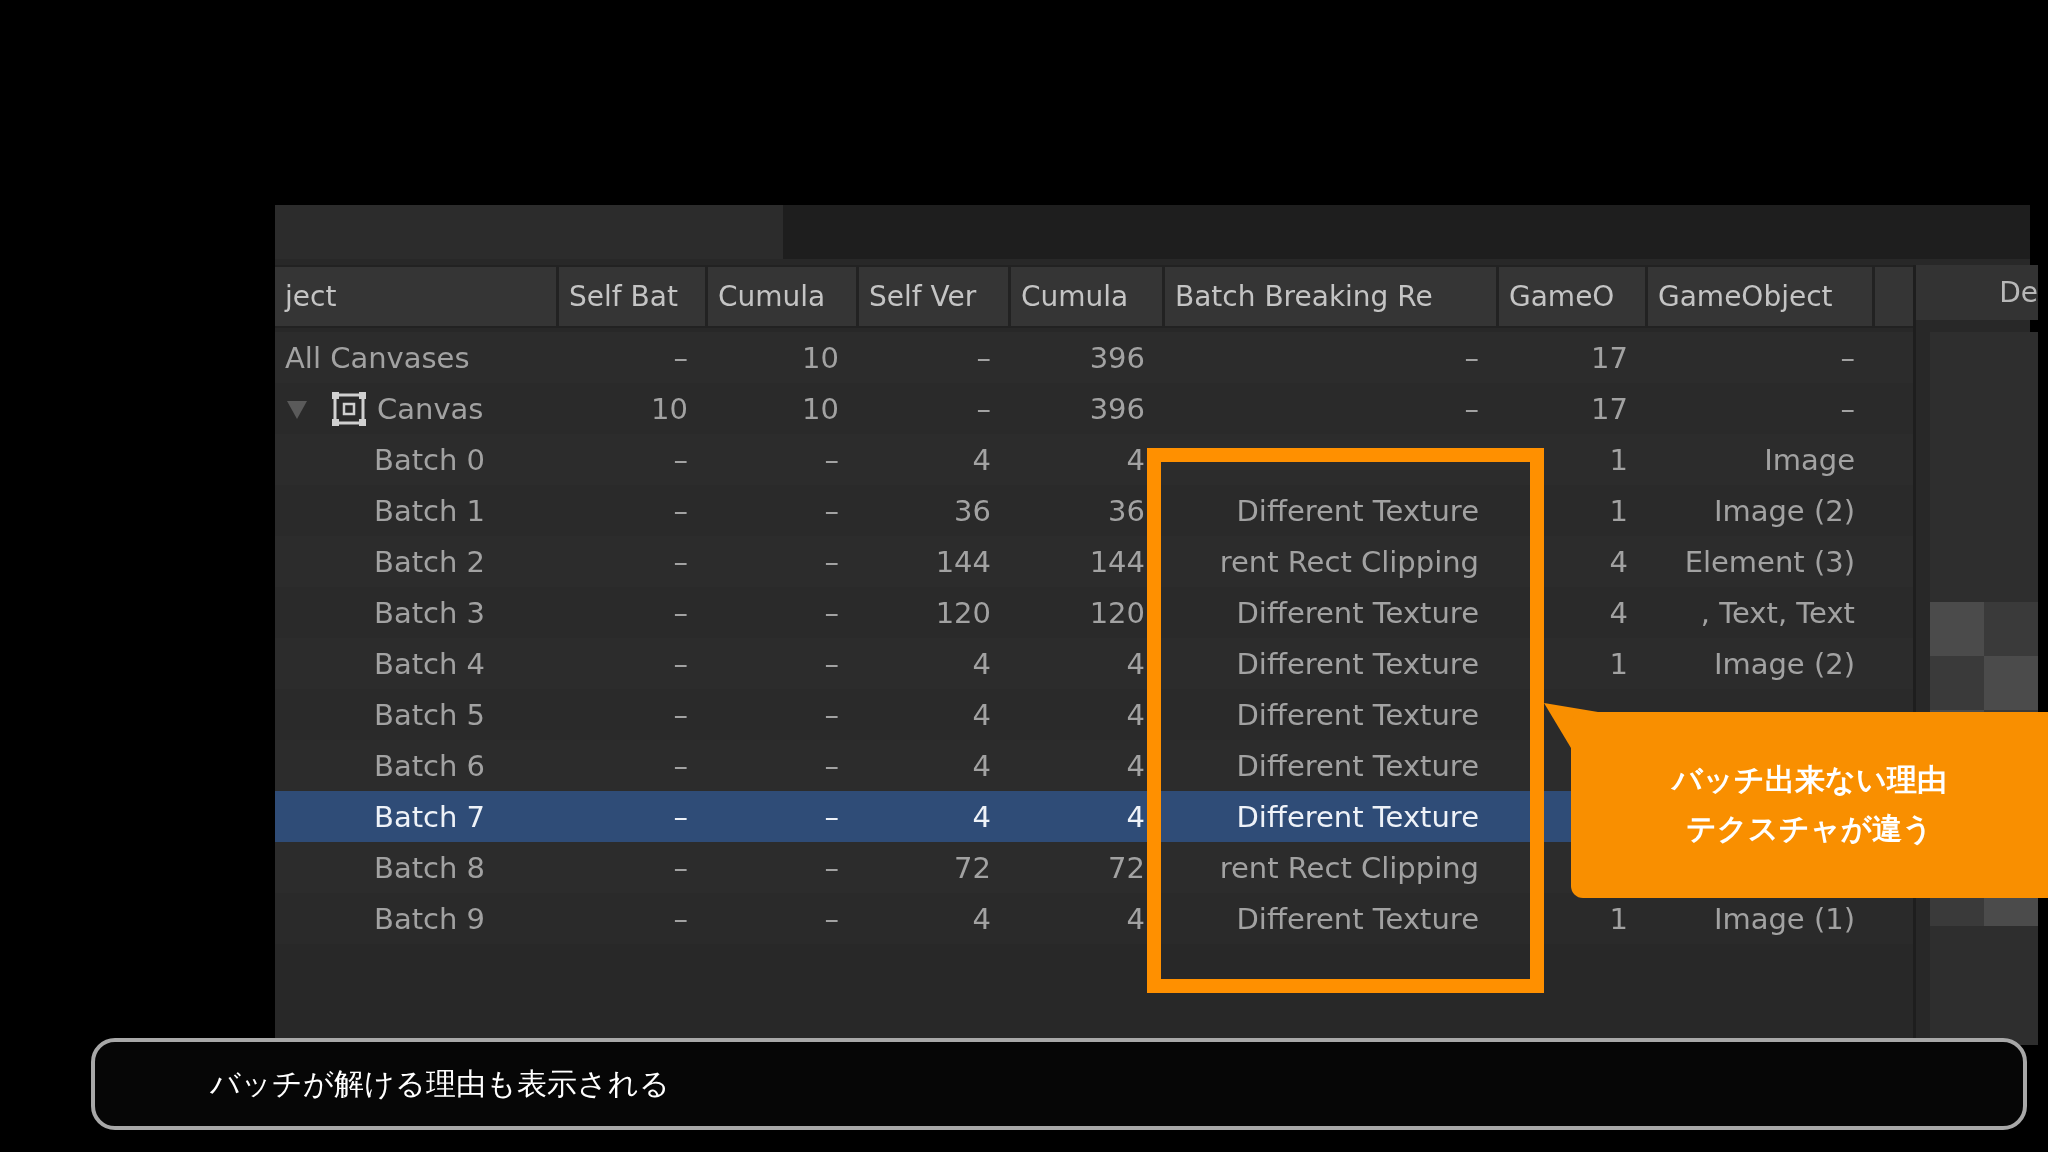 The width and height of the screenshot is (2048, 1152). What do you see at coordinates (1094, 663) in the screenshot?
I see `table-row: Batch 4 – – 4 4 Different Texture 1 Image (2)` at bounding box center [1094, 663].